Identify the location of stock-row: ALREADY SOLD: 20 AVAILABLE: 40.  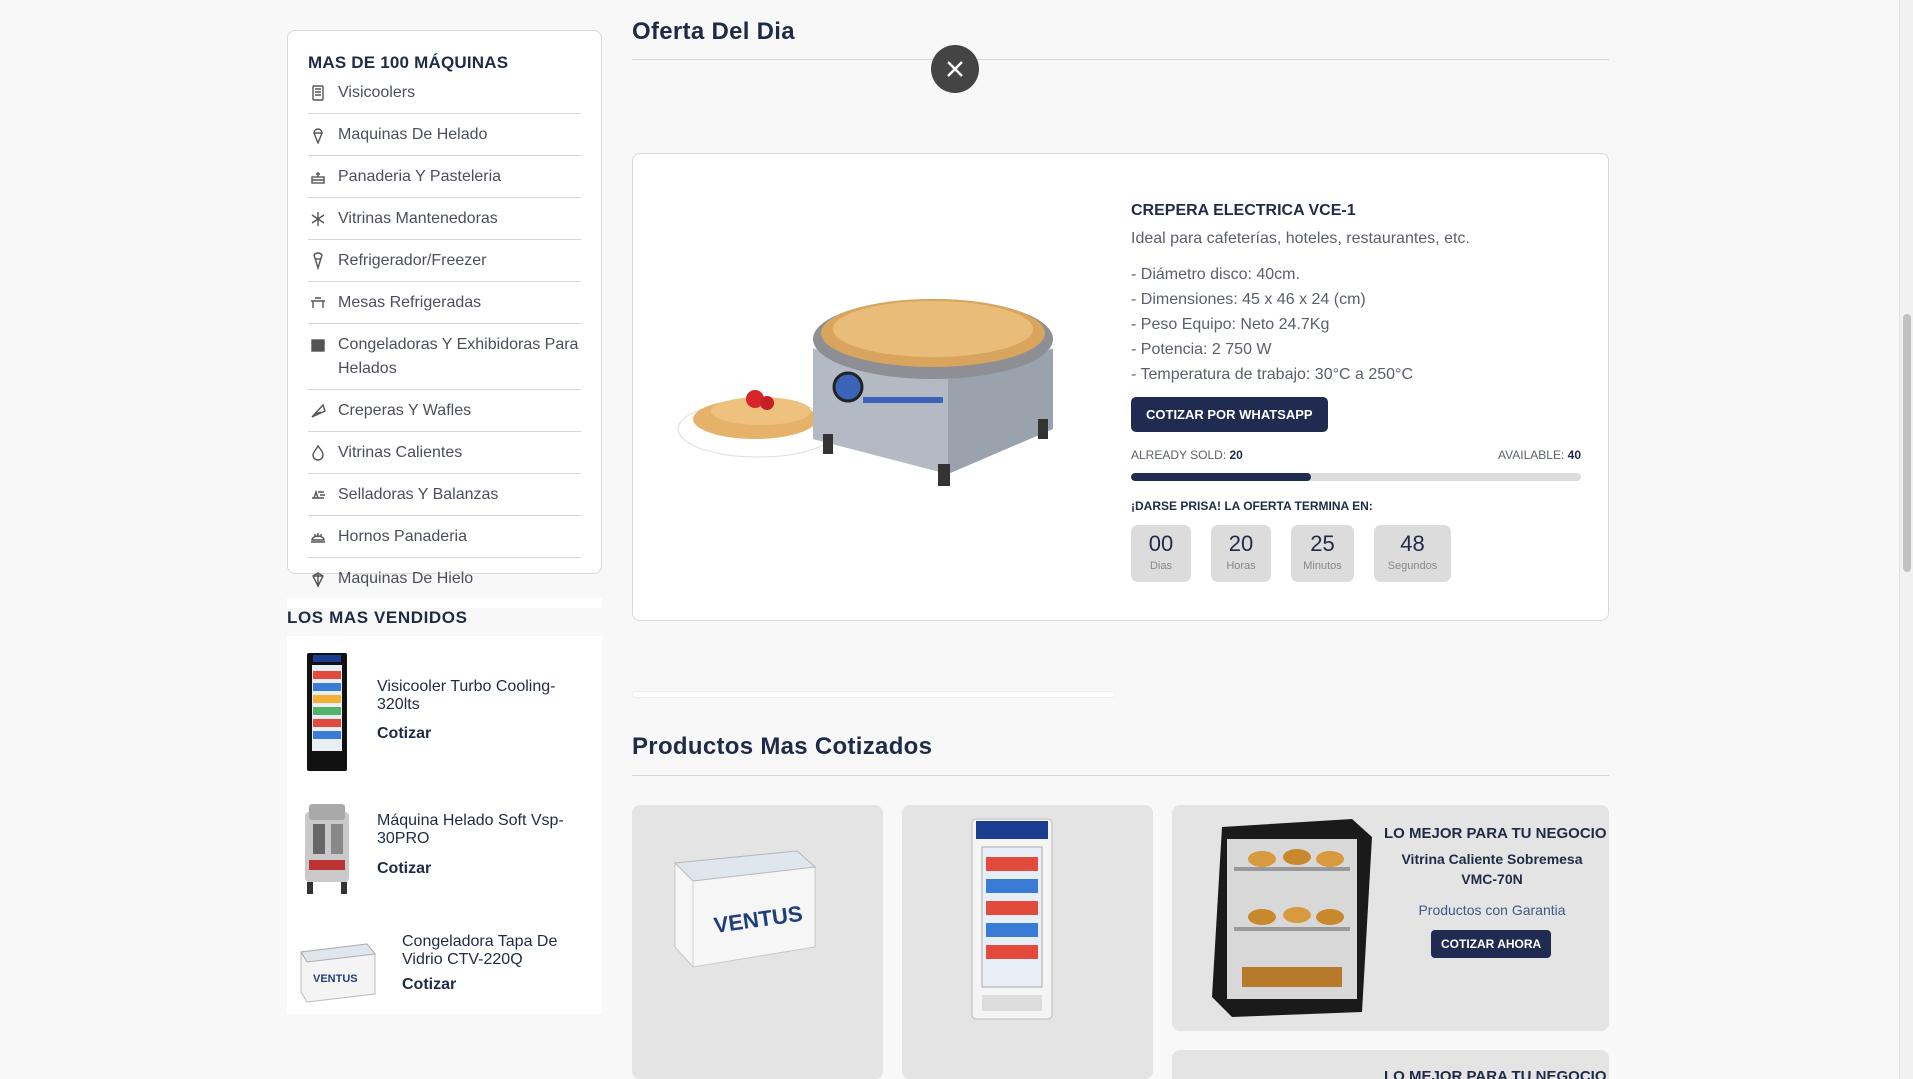
(1356, 456).